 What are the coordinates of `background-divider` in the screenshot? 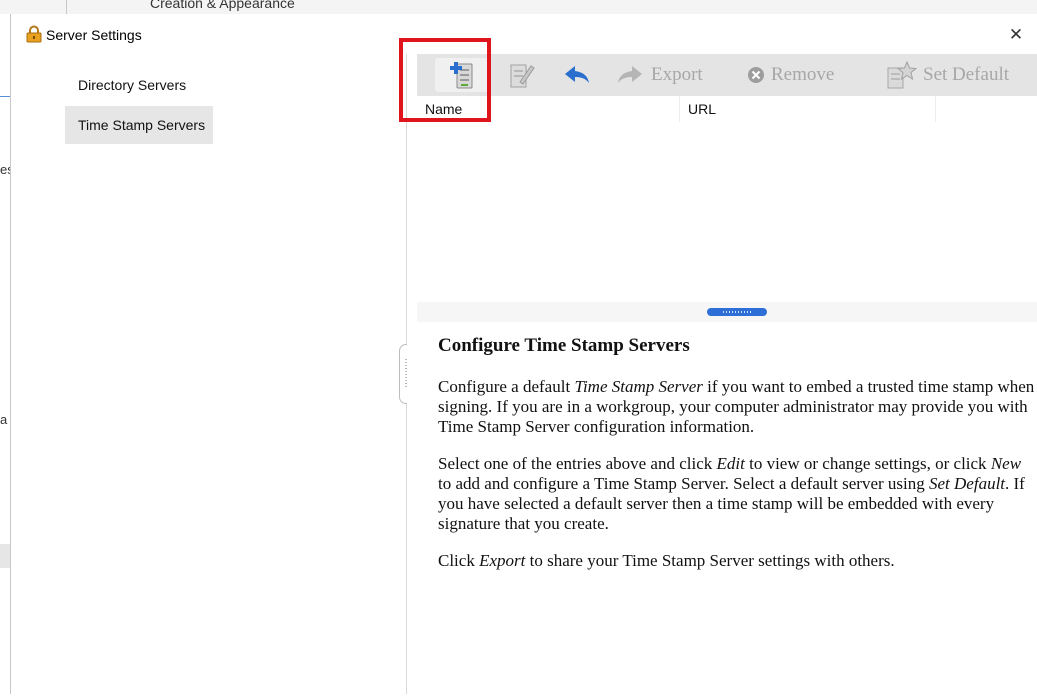 It's located at (66, 7).